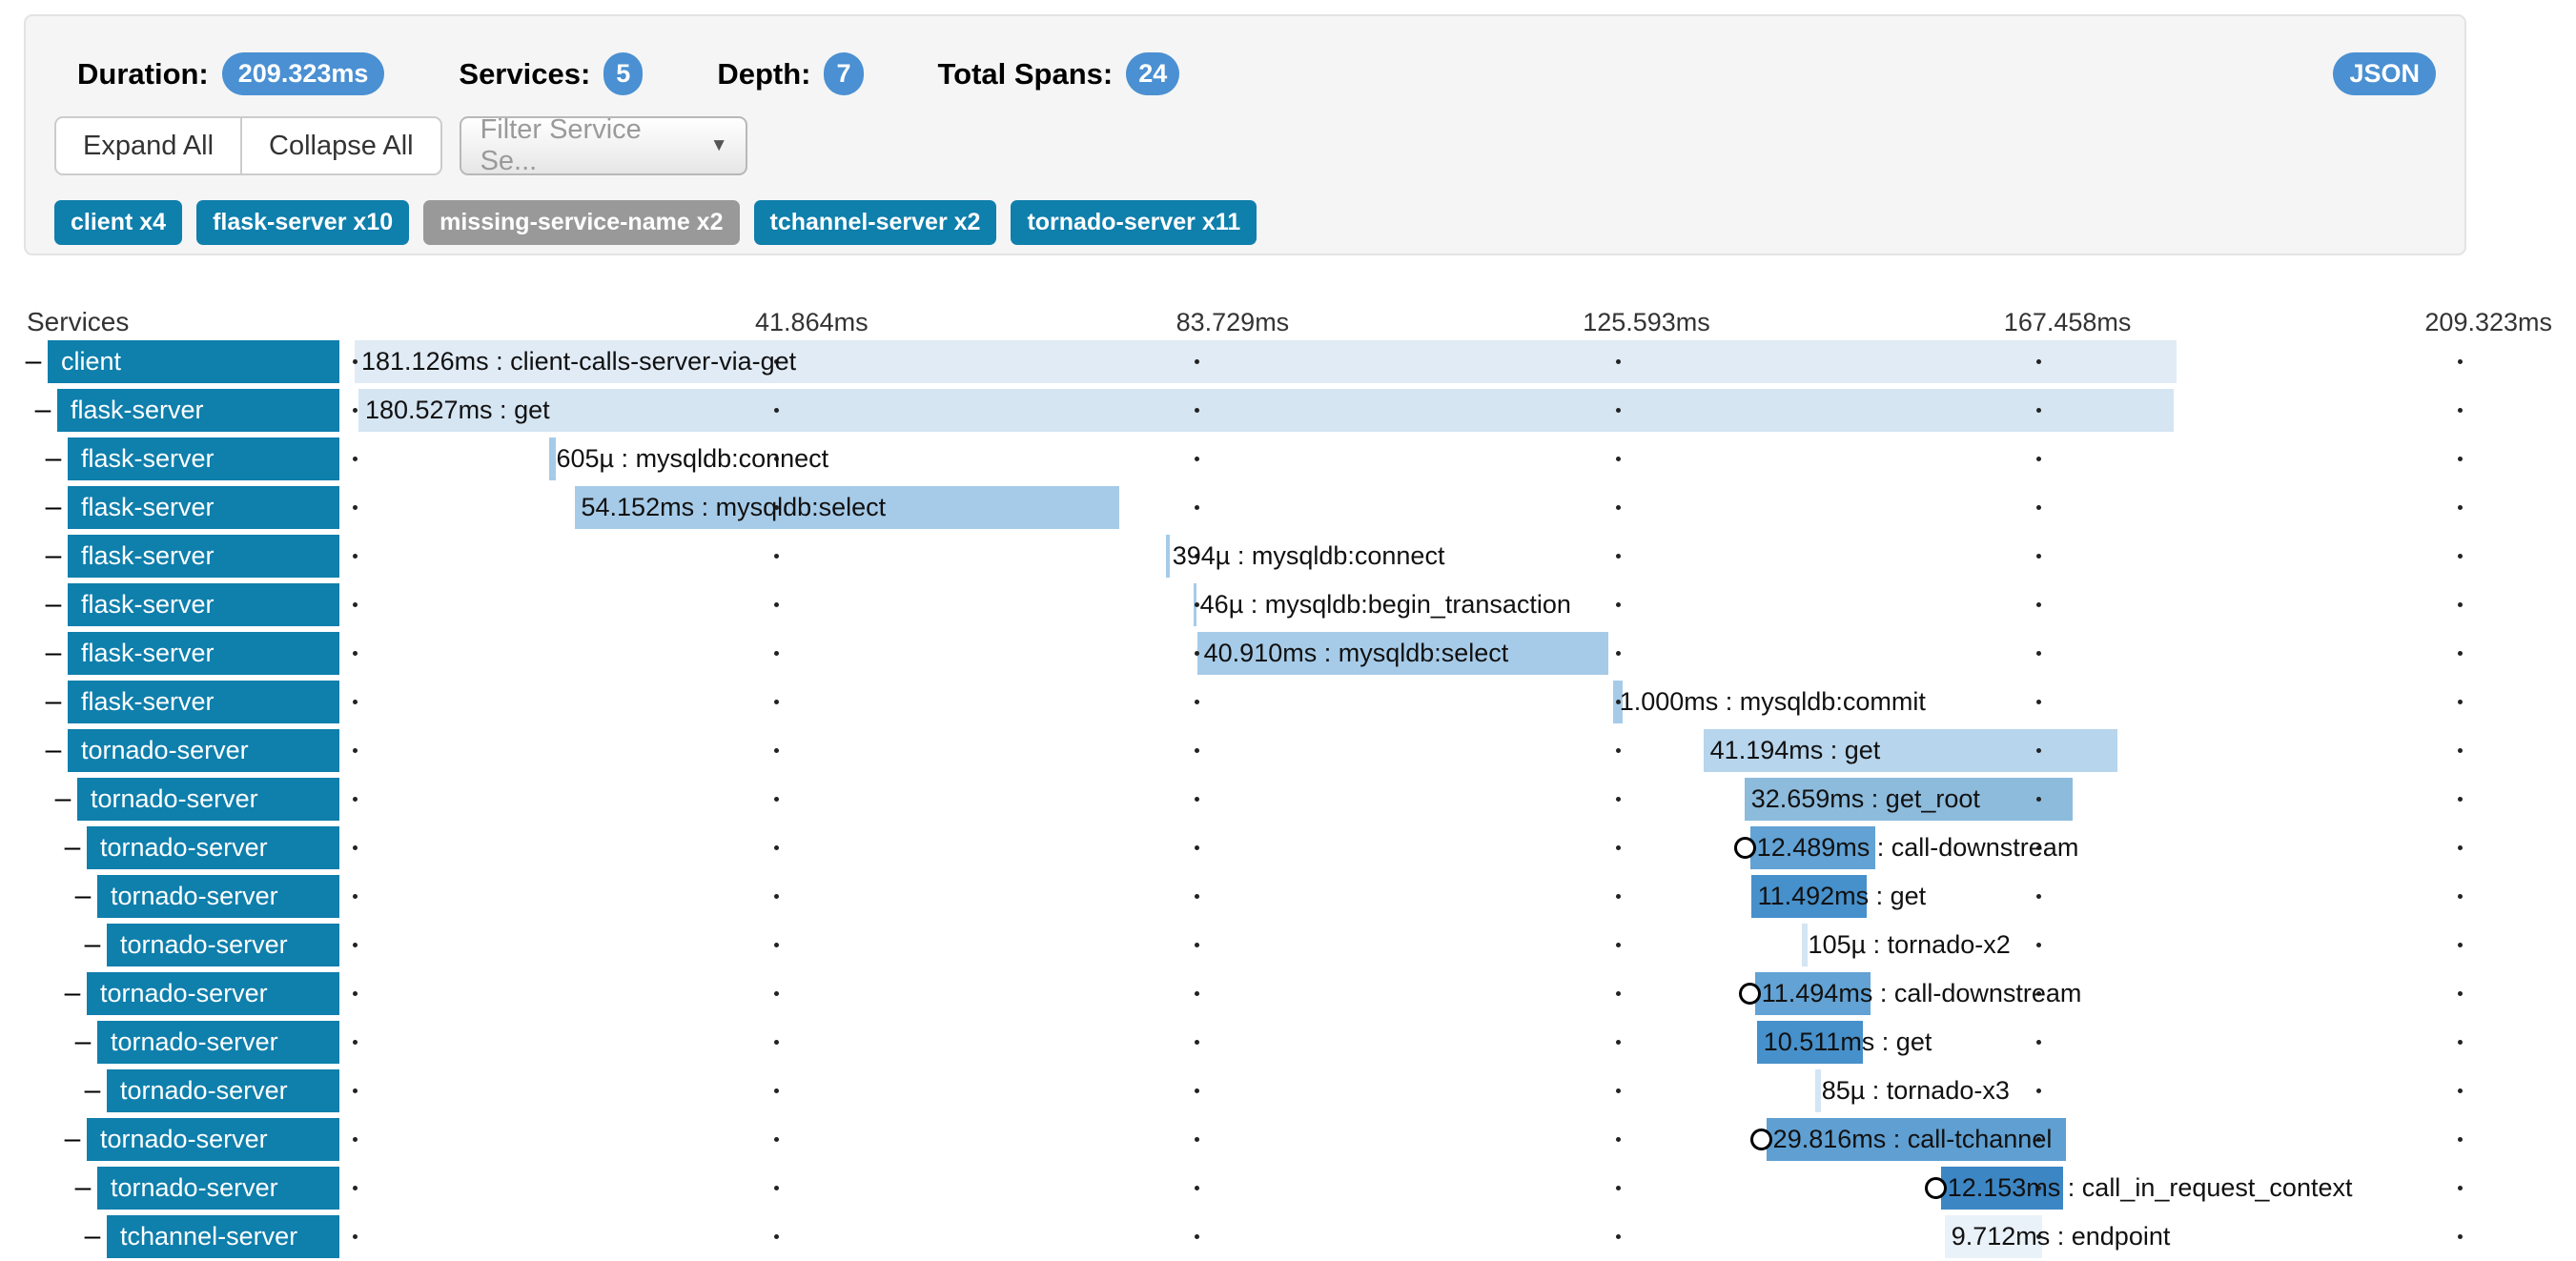 The width and height of the screenshot is (2576, 1261). What do you see at coordinates (1288, 1139) in the screenshot?
I see `span-row: – tornado-server 29.816ms : call-tchannel` at bounding box center [1288, 1139].